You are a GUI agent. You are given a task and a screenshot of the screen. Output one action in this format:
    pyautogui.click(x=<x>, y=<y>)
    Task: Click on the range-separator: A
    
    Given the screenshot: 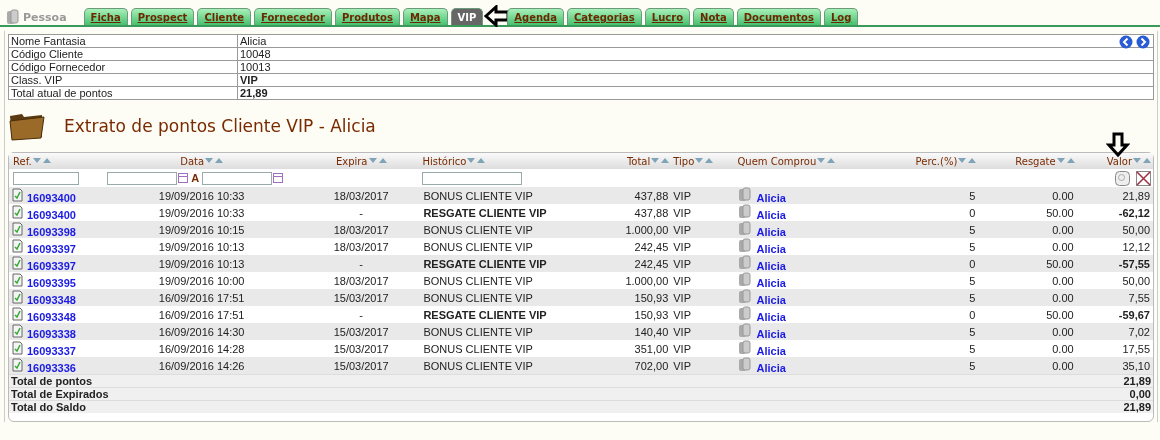 What is the action you would take?
    pyautogui.click(x=195, y=178)
    